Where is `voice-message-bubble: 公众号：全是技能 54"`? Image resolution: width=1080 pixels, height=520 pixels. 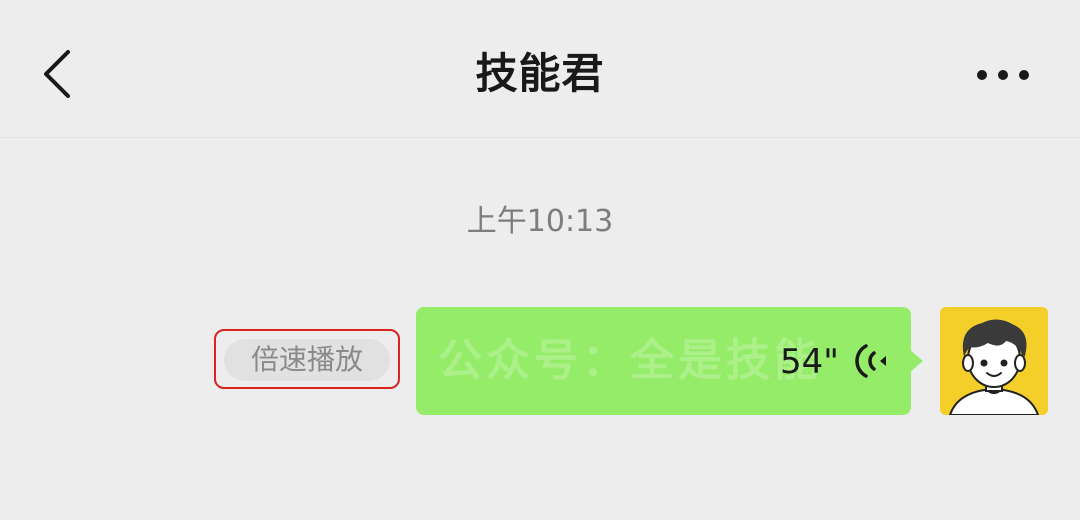
voice-message-bubble: 公众号：全是技能 54" is located at coordinates (669, 361).